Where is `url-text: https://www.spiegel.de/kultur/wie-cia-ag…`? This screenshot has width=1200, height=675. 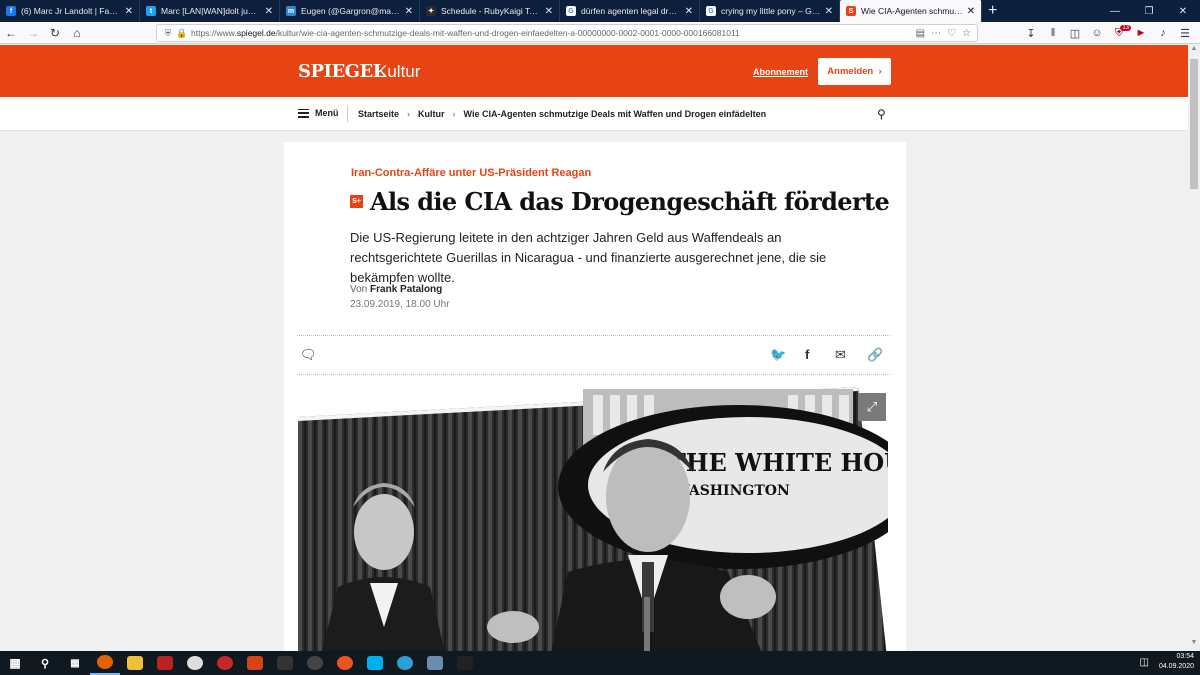 url-text: https://www.spiegel.de/kultur/wie-cia-ag… is located at coordinates (553, 33).